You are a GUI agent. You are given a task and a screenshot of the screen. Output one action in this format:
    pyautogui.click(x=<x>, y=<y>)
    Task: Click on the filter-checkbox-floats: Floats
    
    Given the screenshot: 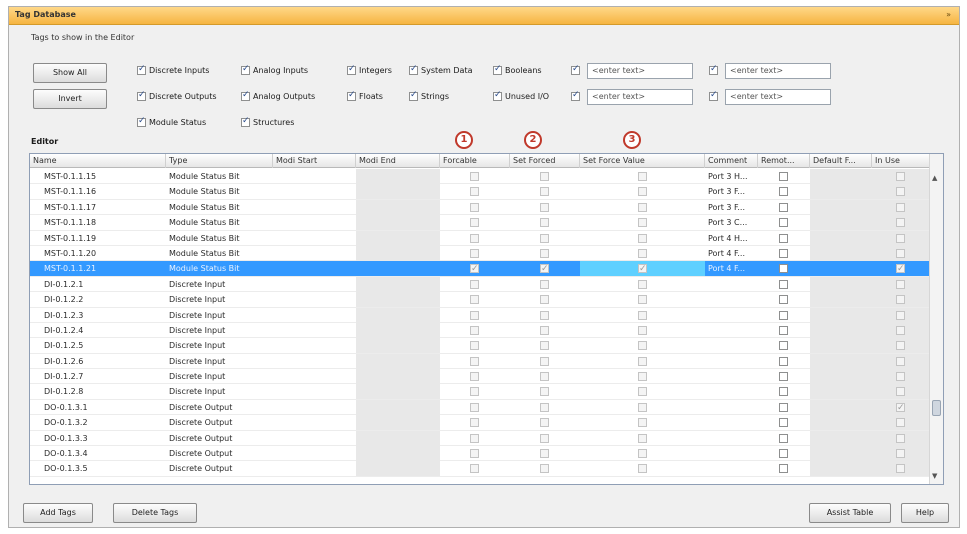 What is the action you would take?
    pyautogui.click(x=365, y=96)
    